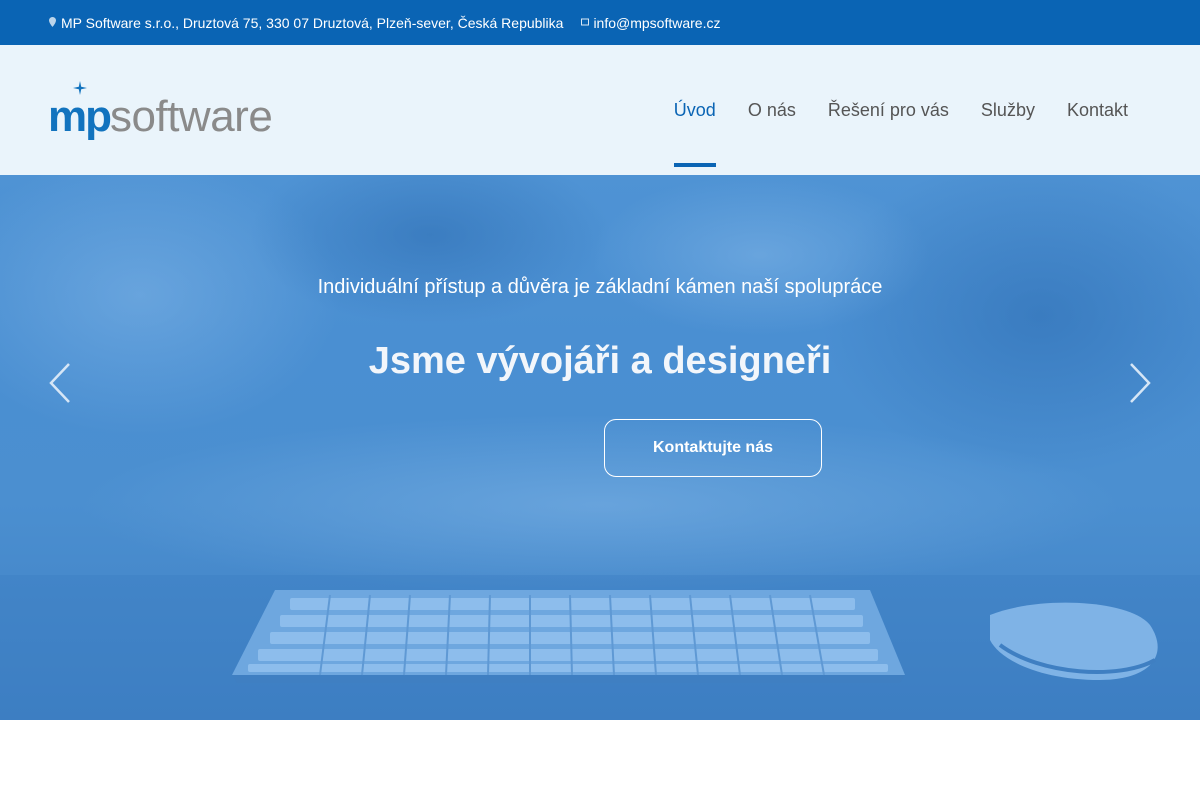 Image resolution: width=1200 pixels, height=800 pixels. I want to click on nav-item-sluzby: Služby, so click(1008, 110).